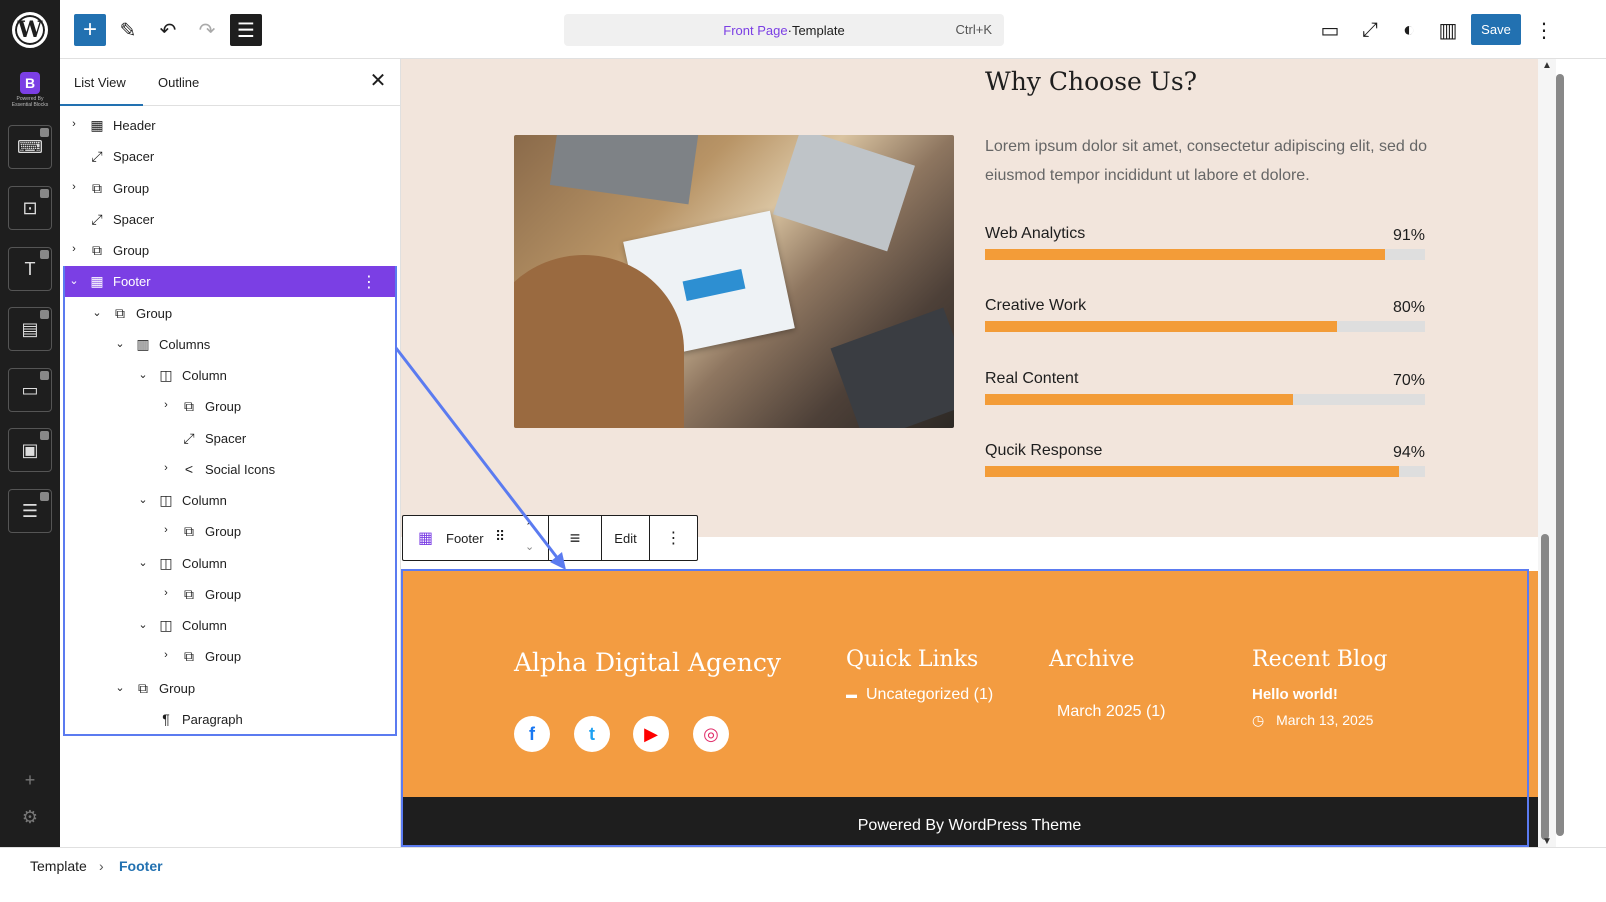 Image resolution: width=1606 pixels, height=902 pixels. Describe the element at coordinates (624, 170) in the screenshot. I see `photo-laptop` at that location.